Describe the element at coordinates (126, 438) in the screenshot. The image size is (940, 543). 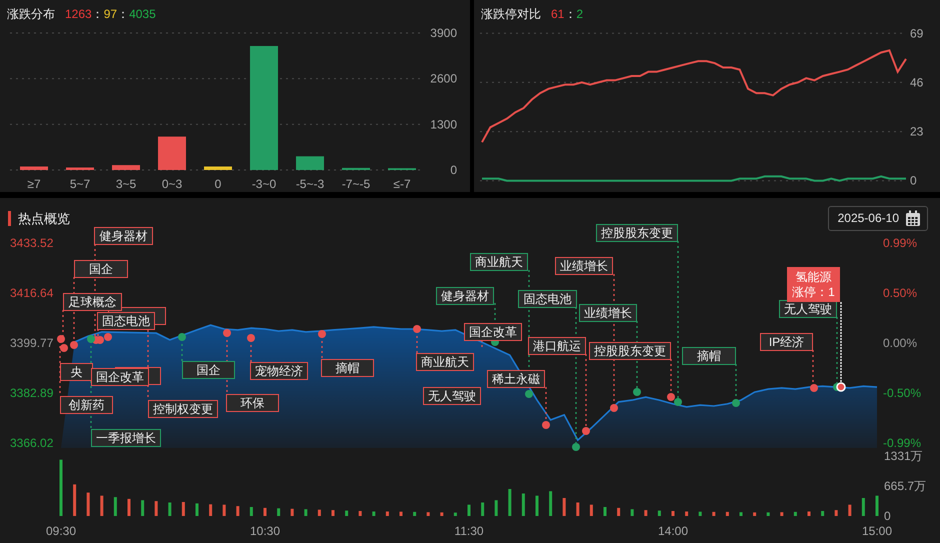
I see `tag-label: 一季报增长` at that location.